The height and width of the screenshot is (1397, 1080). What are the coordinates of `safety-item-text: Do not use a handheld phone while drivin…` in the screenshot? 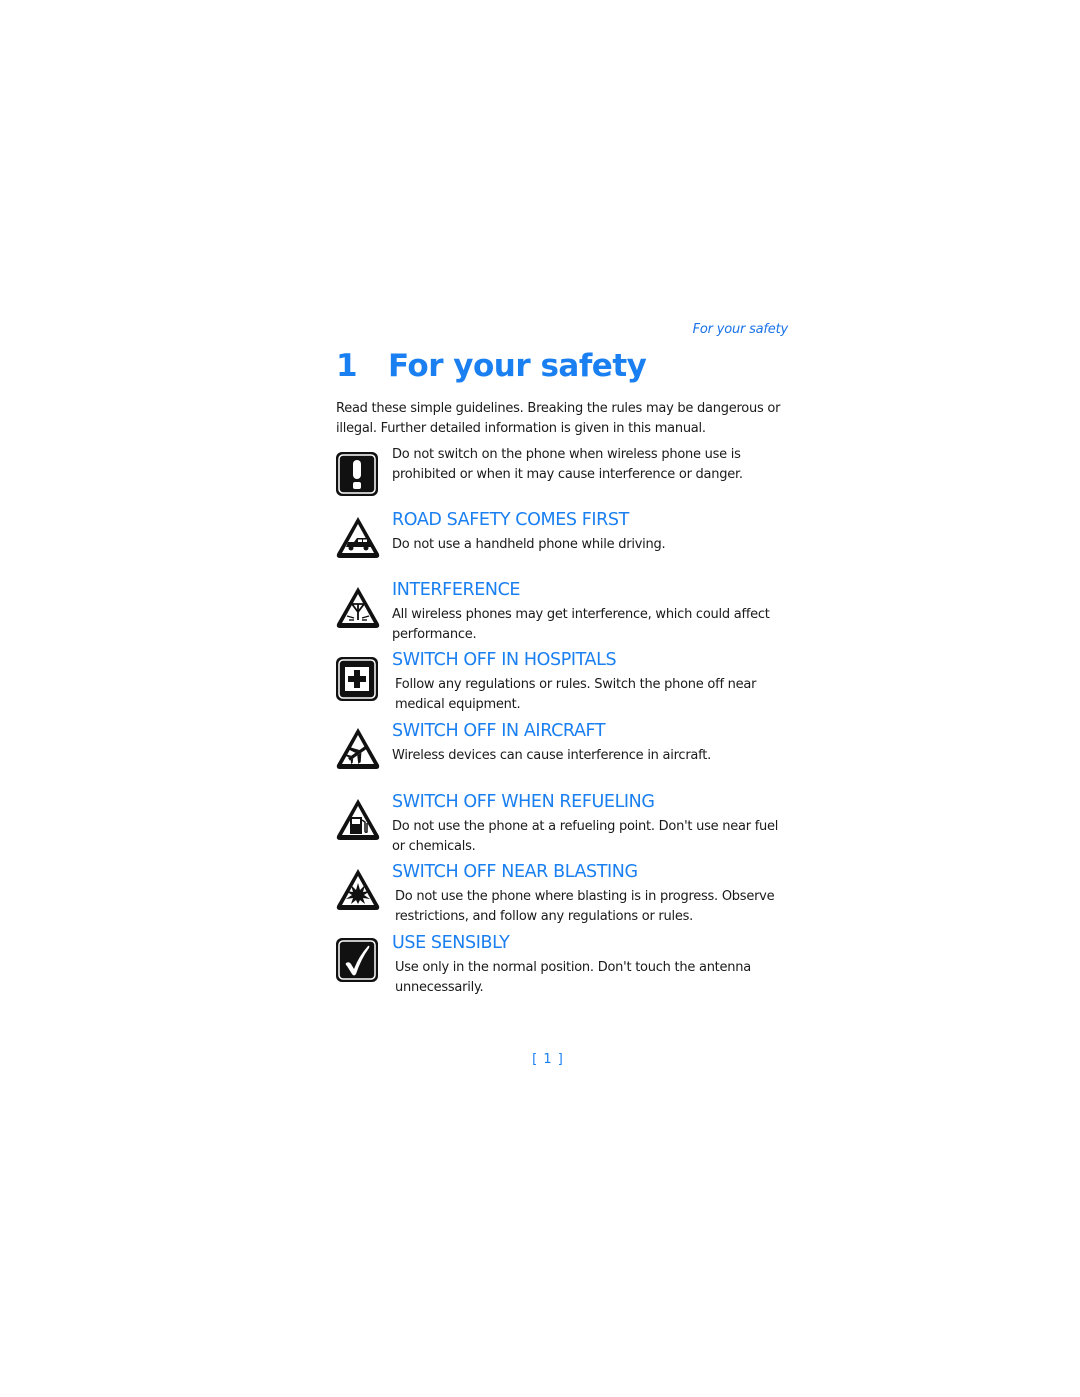 It's located at (529, 544).